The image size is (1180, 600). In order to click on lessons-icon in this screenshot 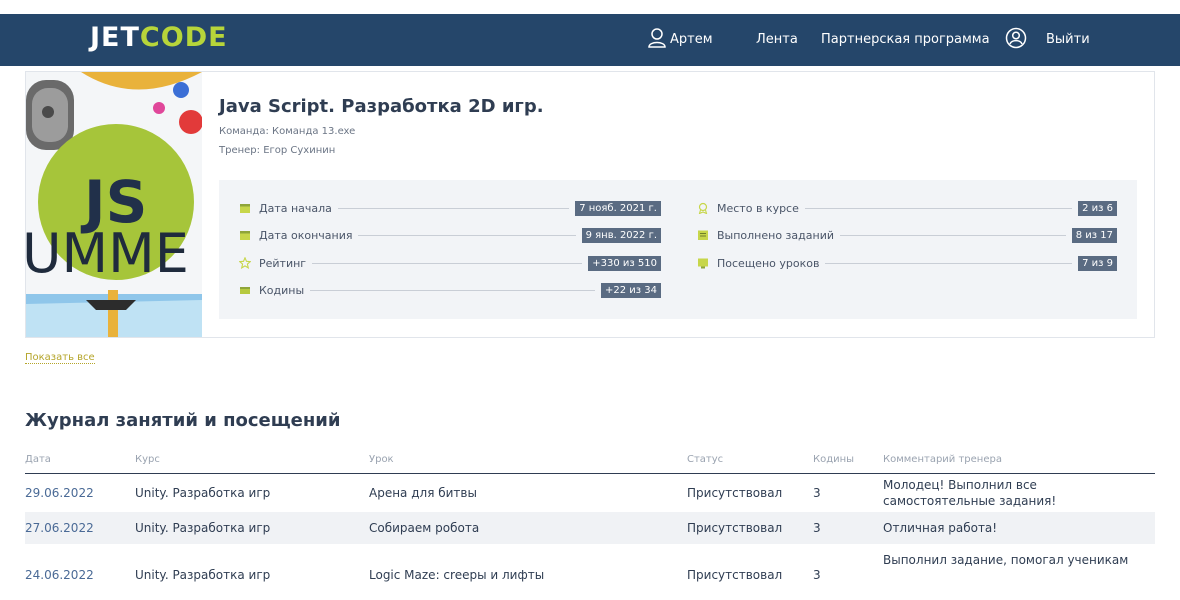, I will do `click(703, 263)`.